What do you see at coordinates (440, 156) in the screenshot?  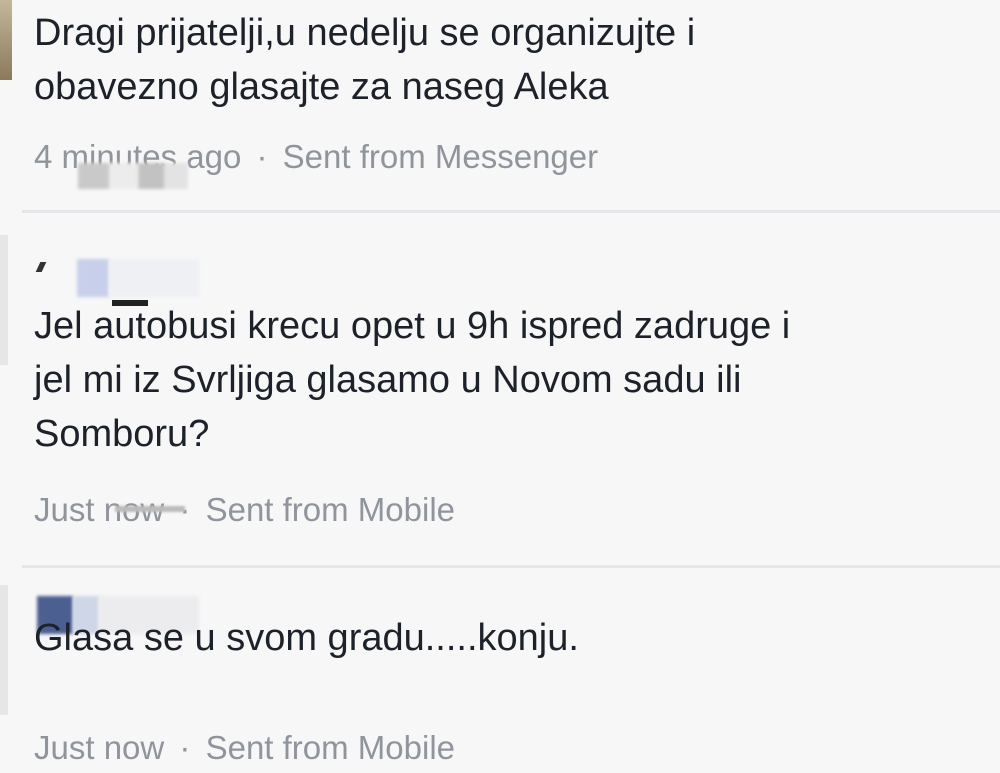 I see `comment-source: Sent from Messenger` at bounding box center [440, 156].